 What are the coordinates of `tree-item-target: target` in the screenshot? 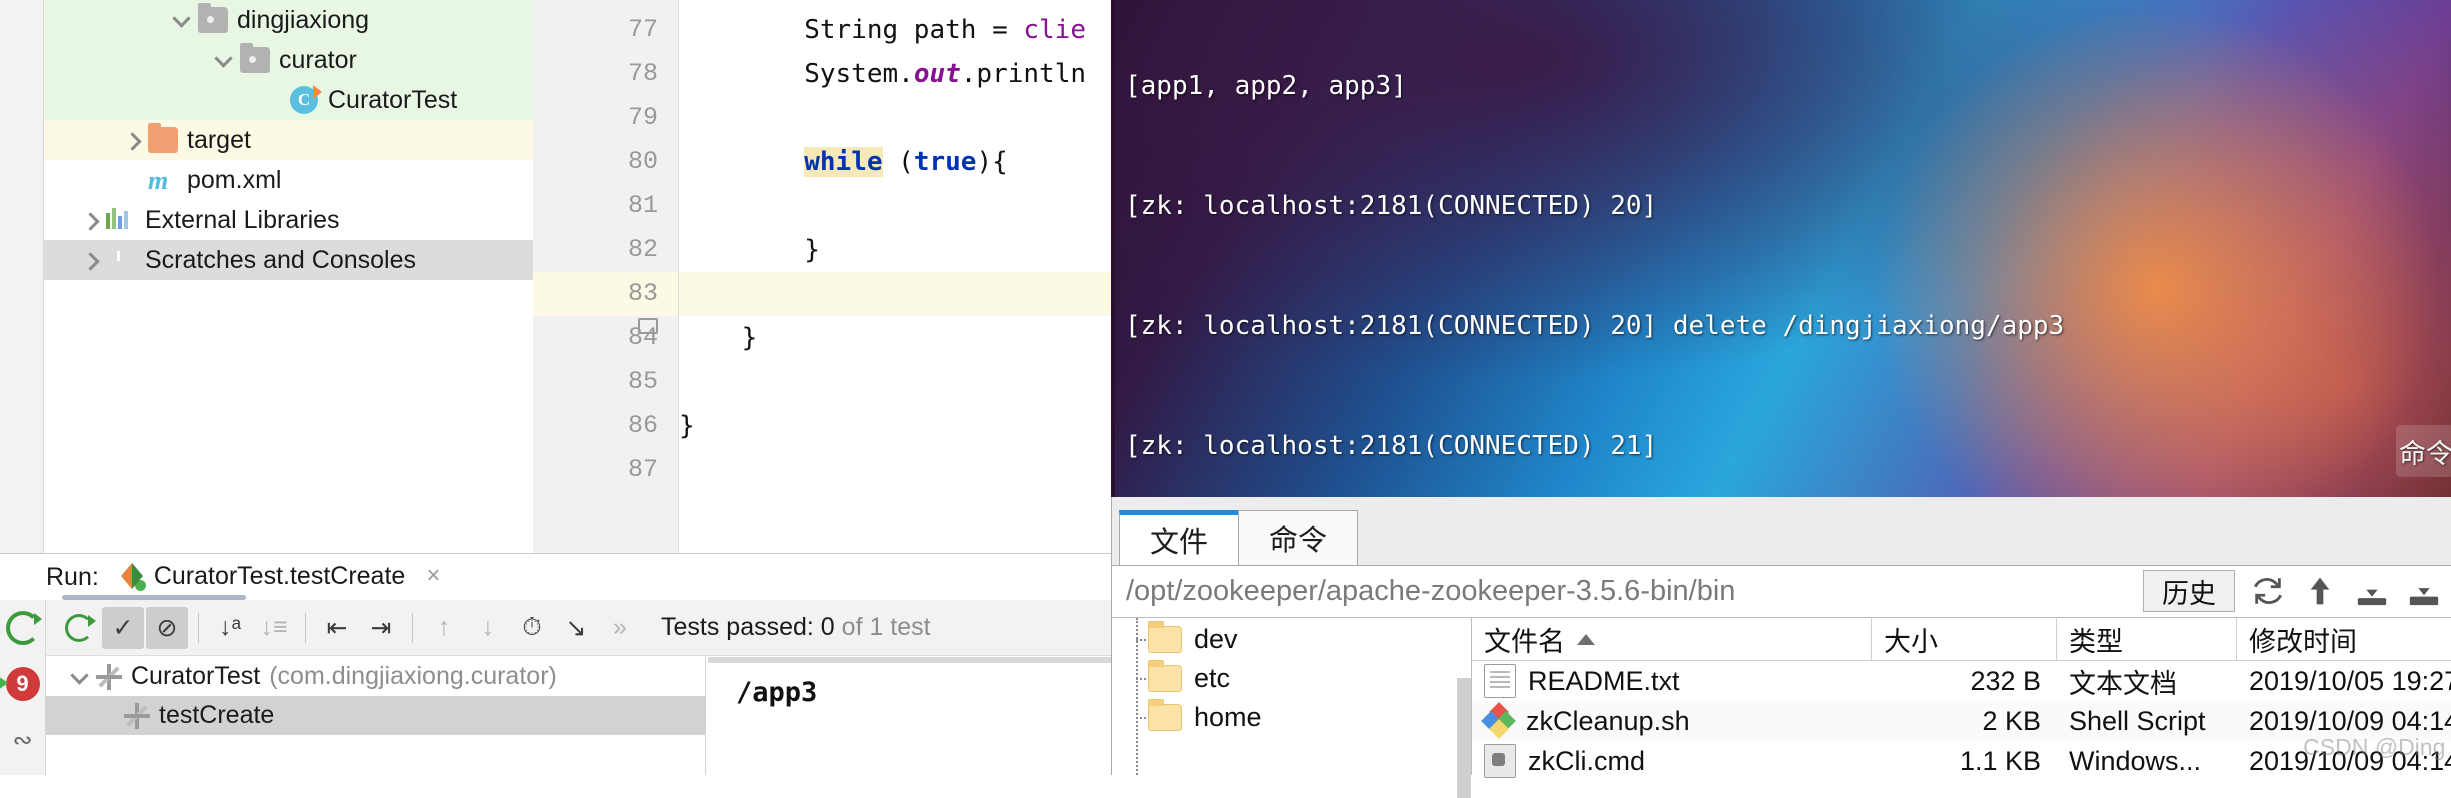 It's located at (288, 140).